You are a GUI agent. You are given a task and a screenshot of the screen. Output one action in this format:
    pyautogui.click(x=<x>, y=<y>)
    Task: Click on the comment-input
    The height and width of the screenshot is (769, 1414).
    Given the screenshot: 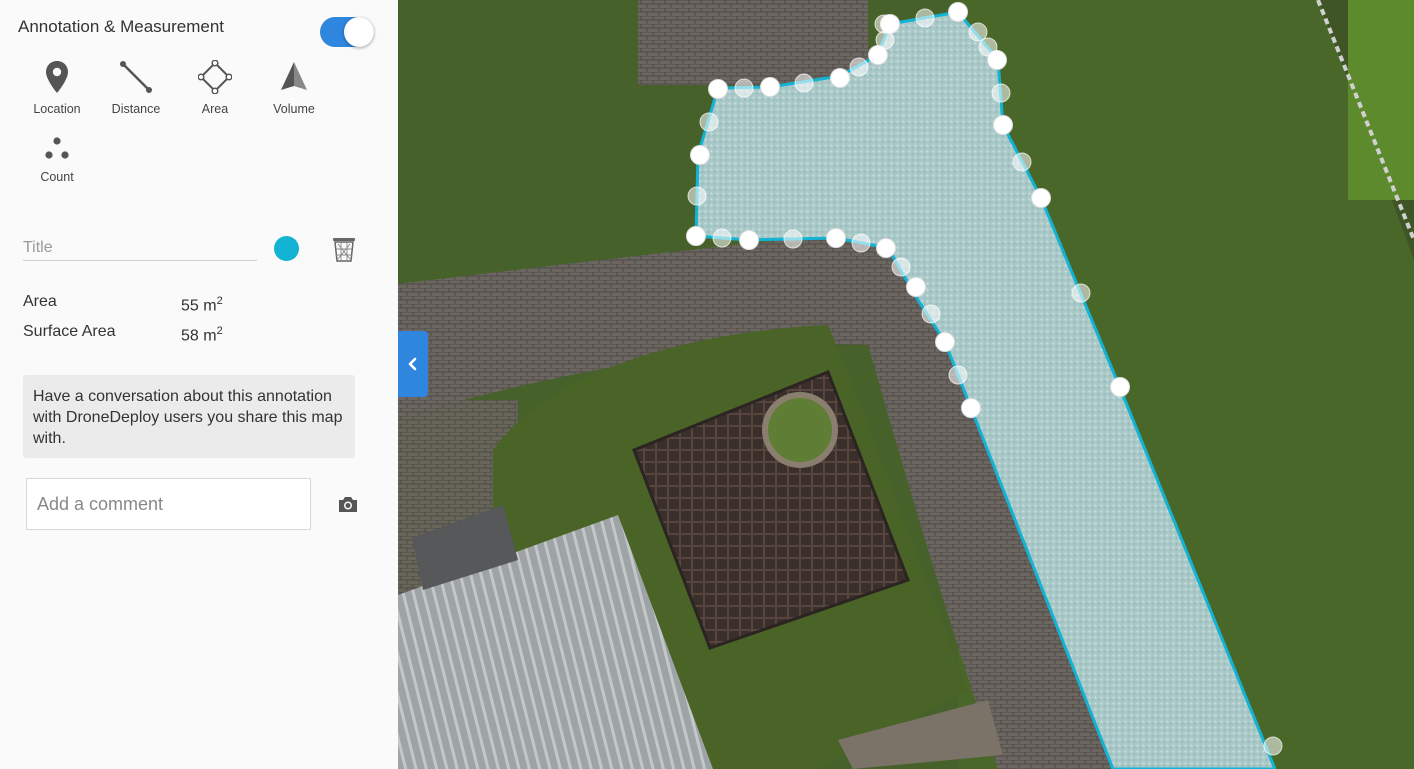 What is the action you would take?
    pyautogui.click(x=168, y=504)
    